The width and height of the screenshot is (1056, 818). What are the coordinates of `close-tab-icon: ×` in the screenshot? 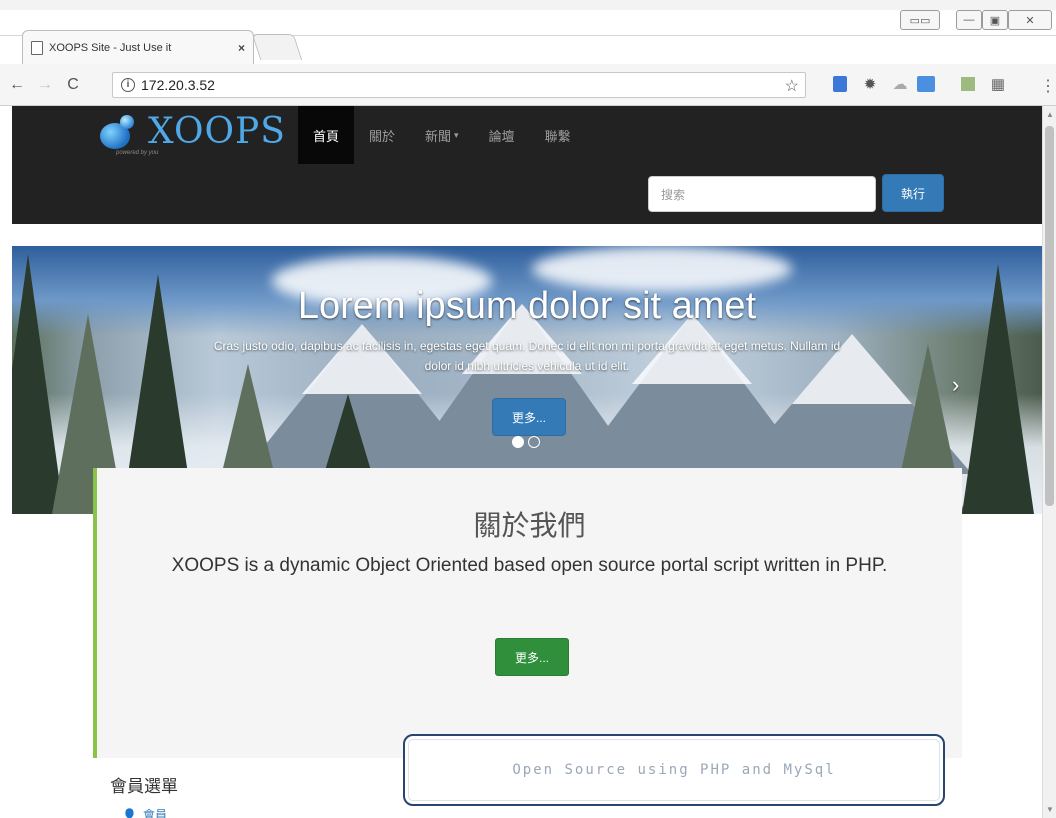 It's located at (241, 48).